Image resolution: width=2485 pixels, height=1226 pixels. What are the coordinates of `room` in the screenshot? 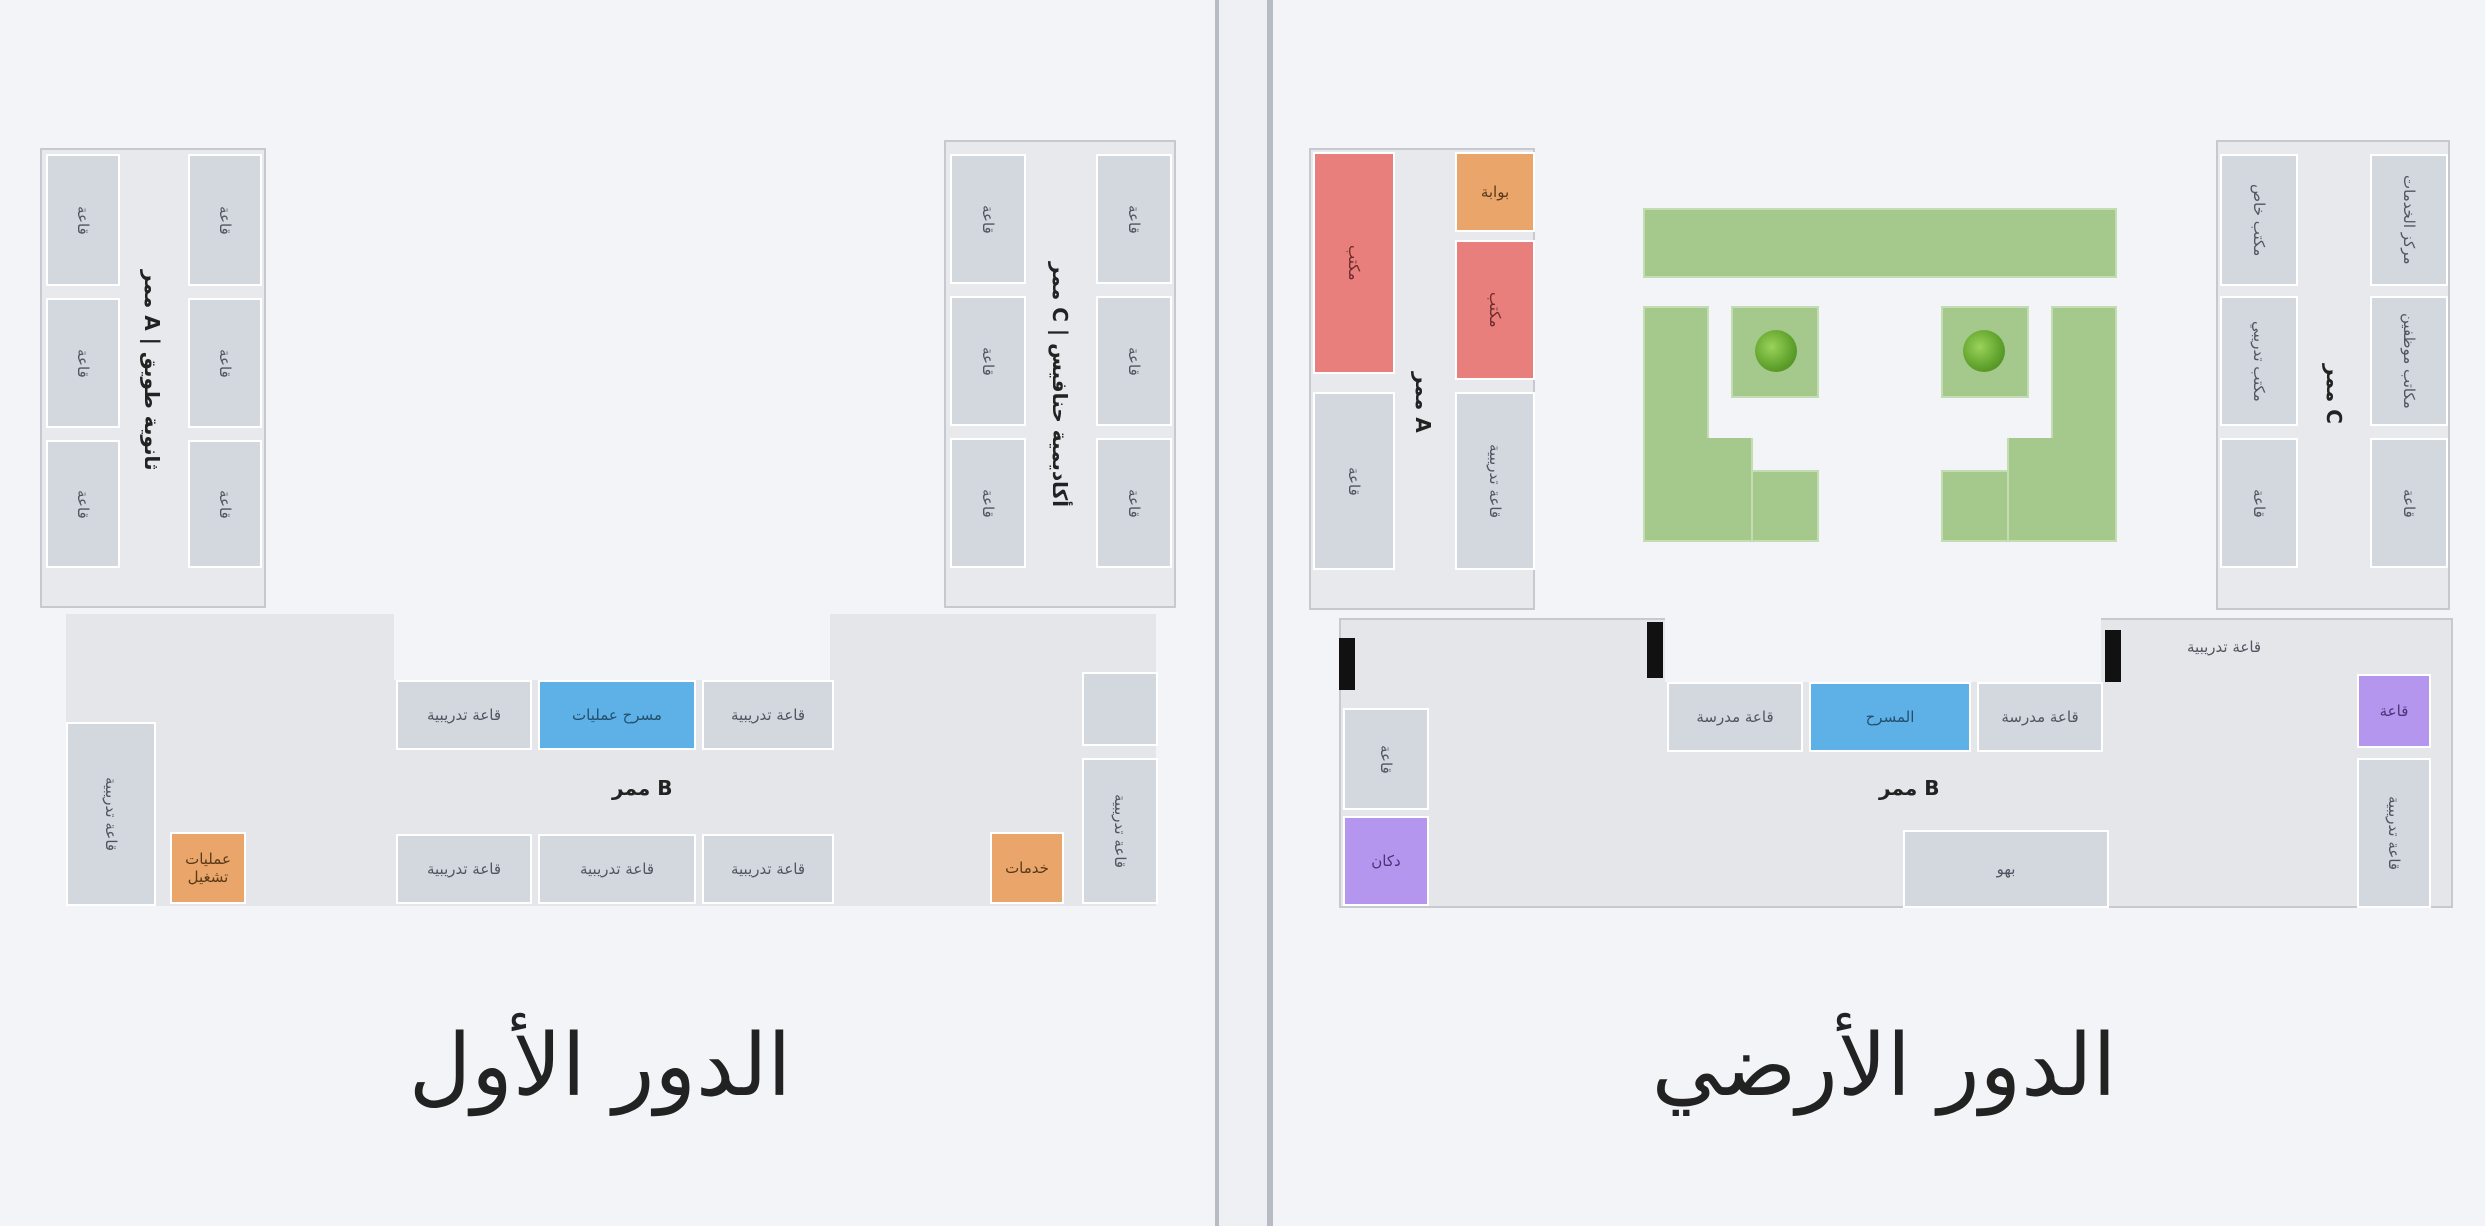 It's located at (1120, 709).